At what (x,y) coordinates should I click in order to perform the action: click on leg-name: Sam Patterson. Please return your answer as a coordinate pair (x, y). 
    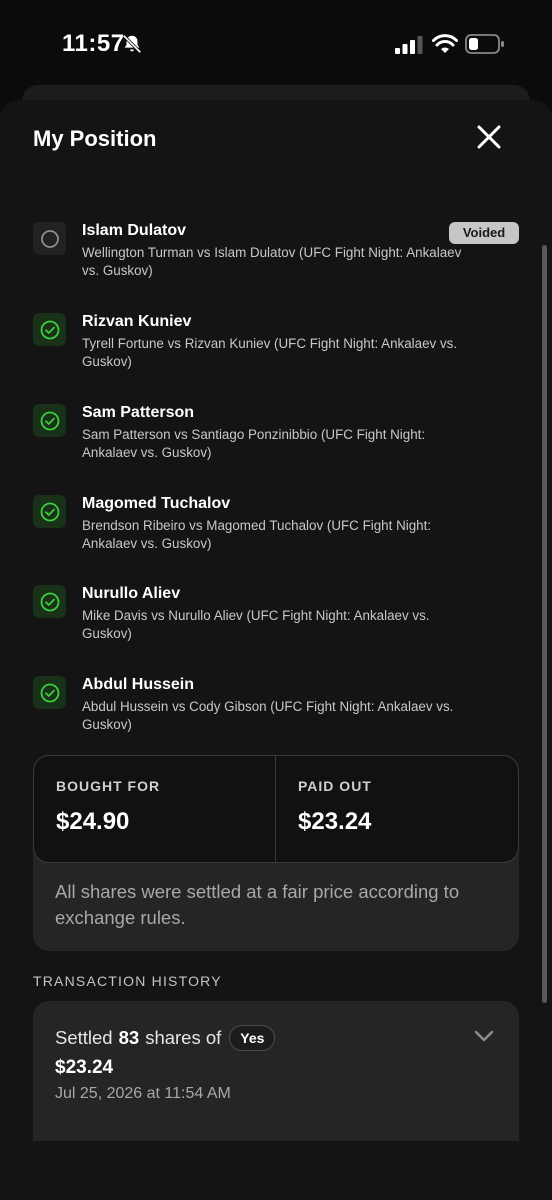
    Looking at the image, I should click on (138, 412).